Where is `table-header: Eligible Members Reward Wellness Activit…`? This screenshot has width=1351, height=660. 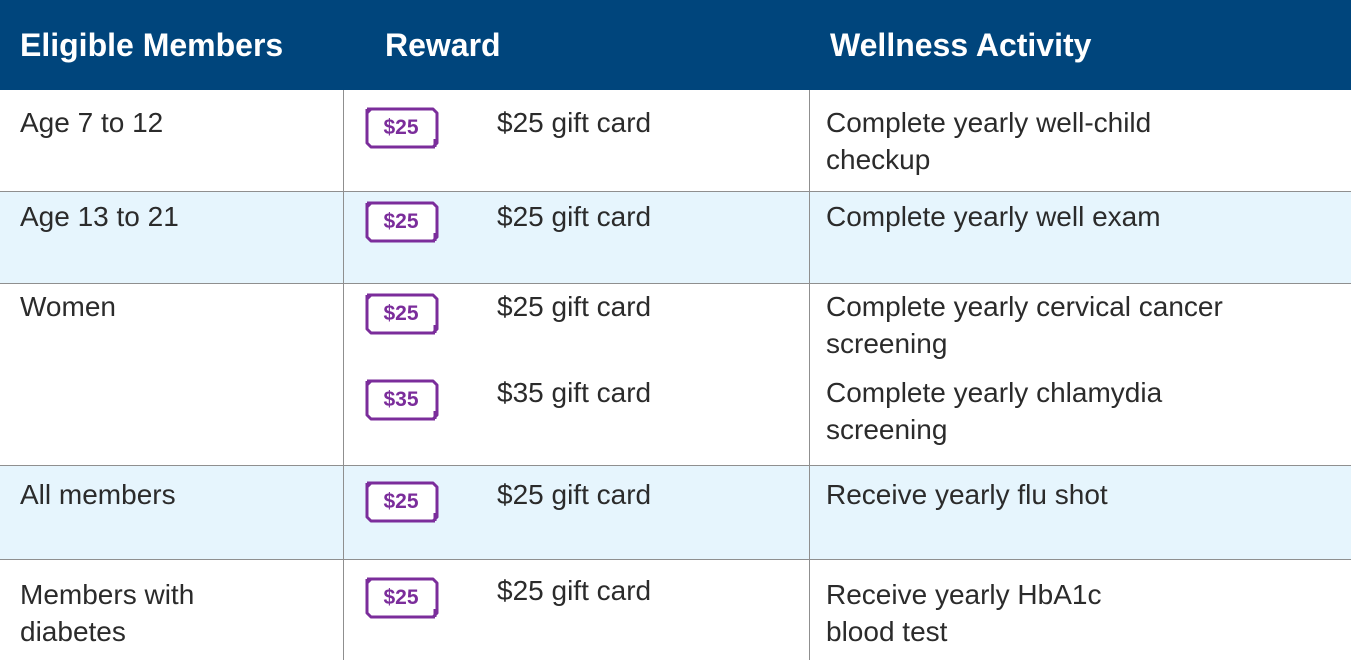
table-header: Eligible Members Reward Wellness Activit… is located at coordinates (675, 45).